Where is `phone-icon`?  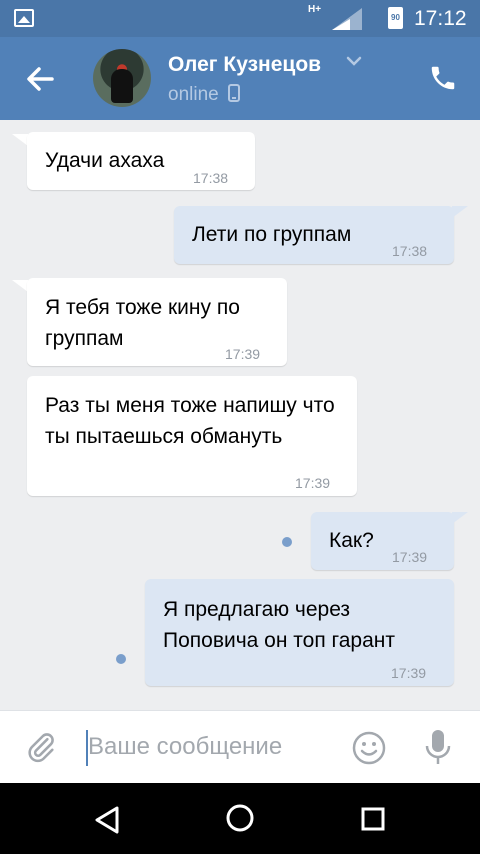
phone-icon is located at coordinates (443, 78).